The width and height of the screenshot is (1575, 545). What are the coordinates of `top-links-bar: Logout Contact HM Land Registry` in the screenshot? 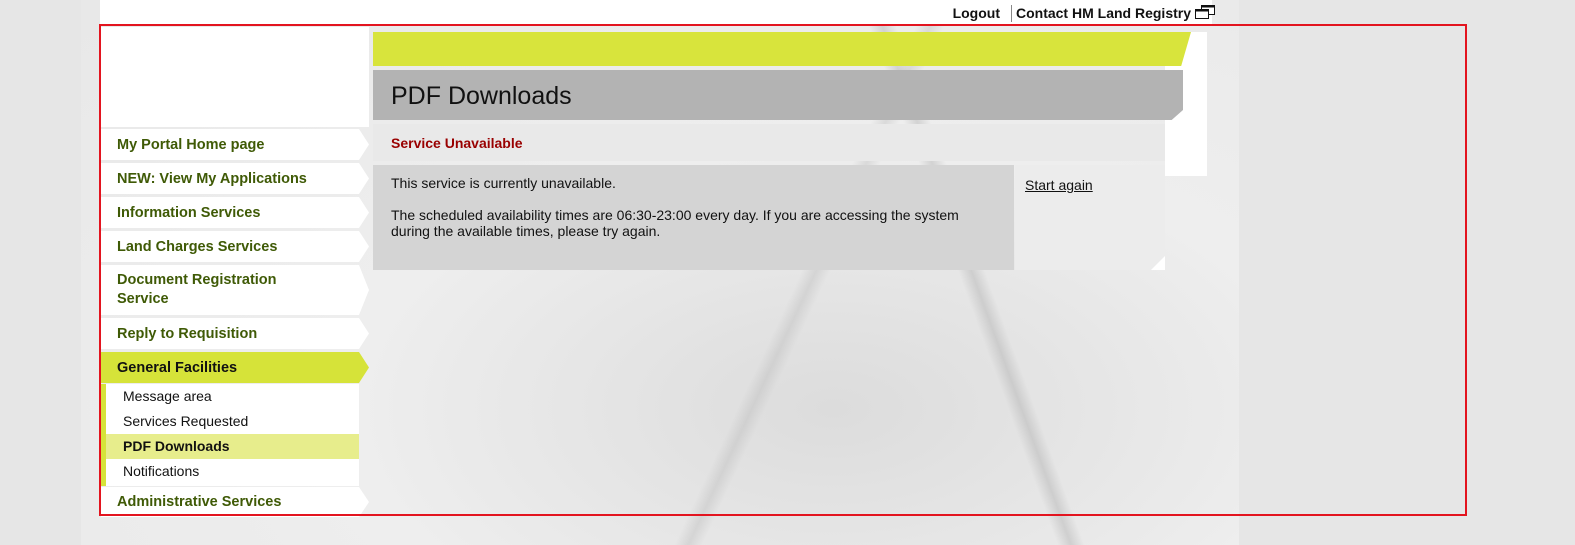 It's located at (657, 12).